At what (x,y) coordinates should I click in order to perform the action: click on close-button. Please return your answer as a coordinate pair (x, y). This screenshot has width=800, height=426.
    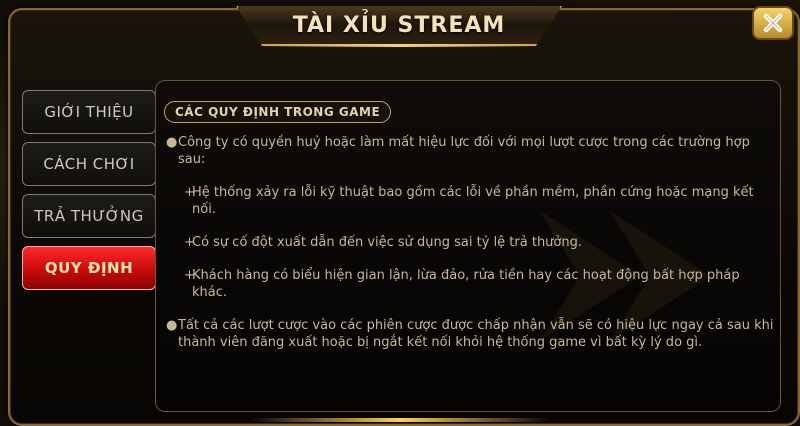
    Looking at the image, I should click on (773, 23).